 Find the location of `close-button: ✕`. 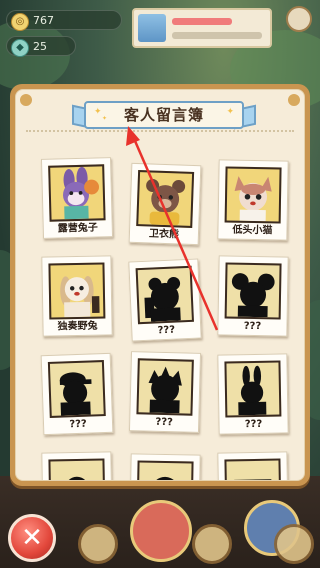

close-button: ✕ is located at coordinates (32, 538).